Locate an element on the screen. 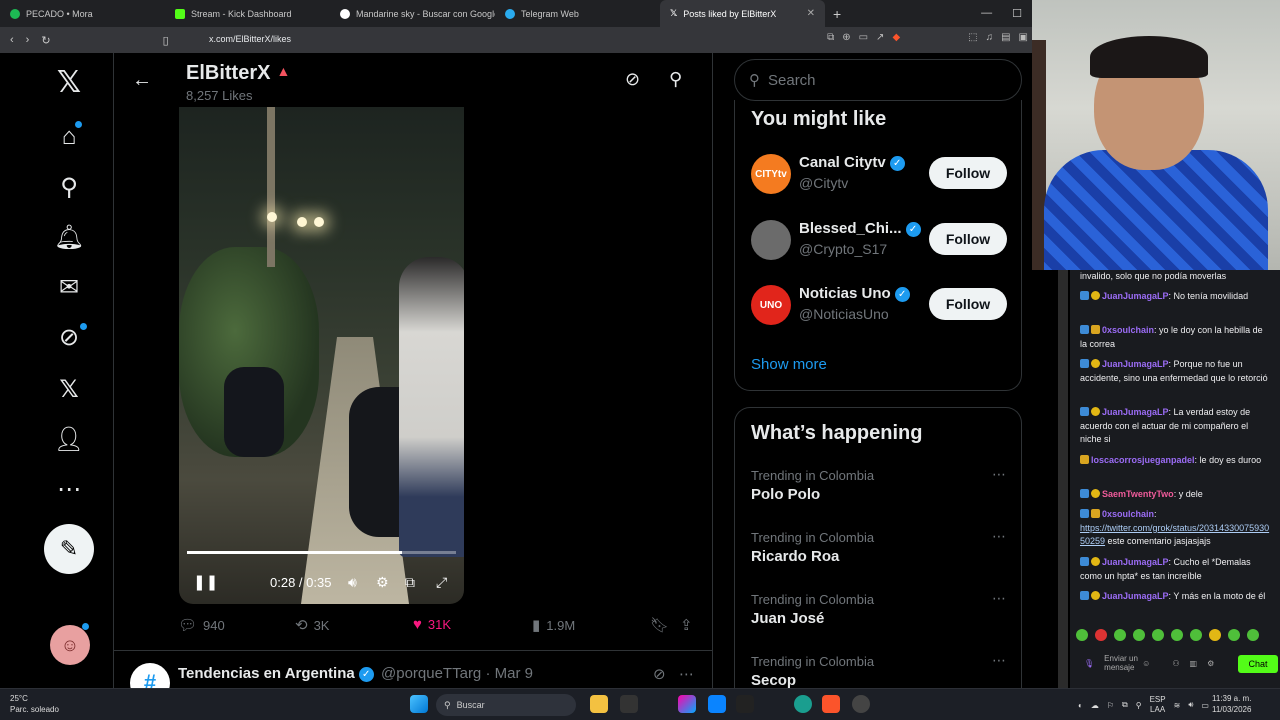 The height and width of the screenshot is (720, 1280). tray-icon: ⚲ is located at coordinates (1139, 705).